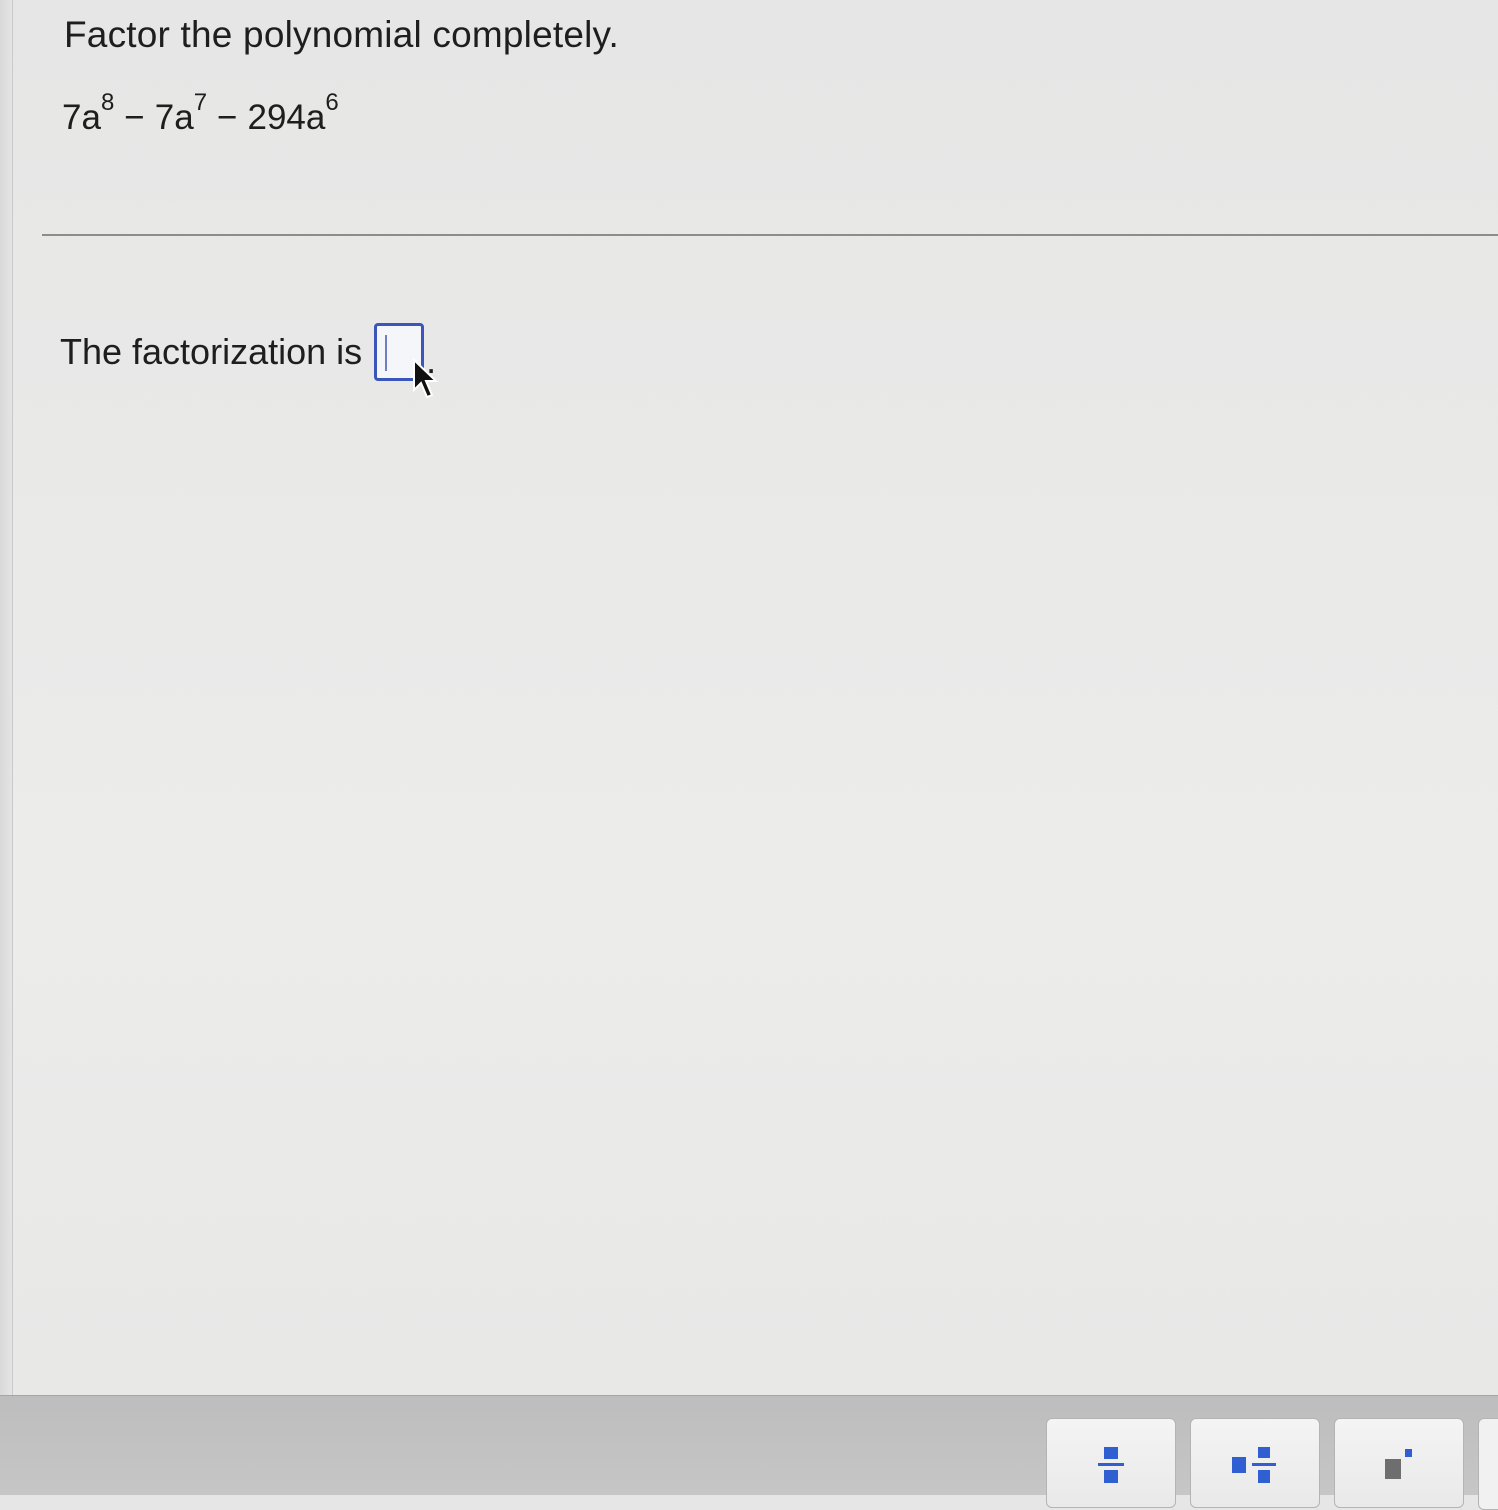 This screenshot has height=1510, width=1498. I want to click on answer-row: The factorization is ., so click(248, 352).